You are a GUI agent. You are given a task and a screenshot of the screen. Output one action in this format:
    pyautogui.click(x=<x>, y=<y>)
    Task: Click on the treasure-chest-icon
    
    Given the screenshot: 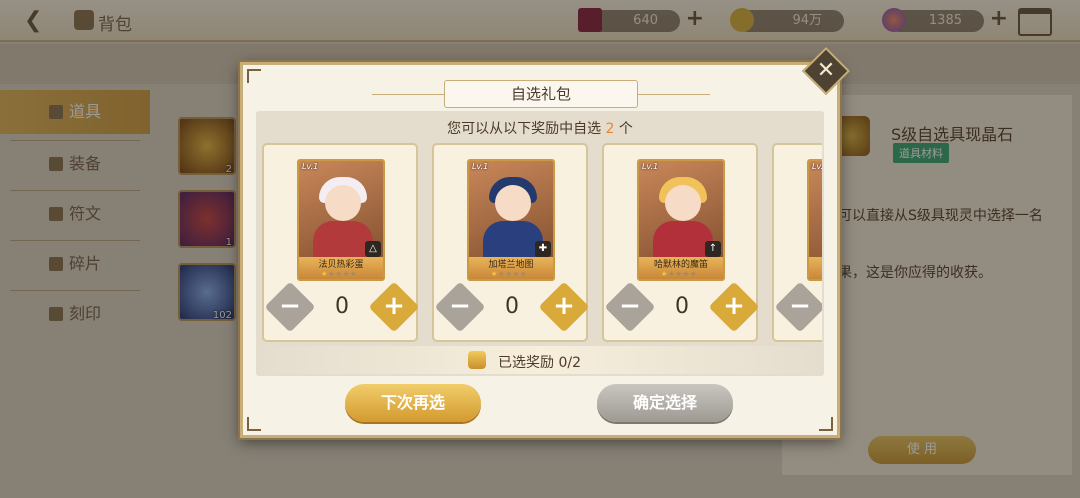 What is the action you would take?
    pyautogui.click(x=477, y=360)
    